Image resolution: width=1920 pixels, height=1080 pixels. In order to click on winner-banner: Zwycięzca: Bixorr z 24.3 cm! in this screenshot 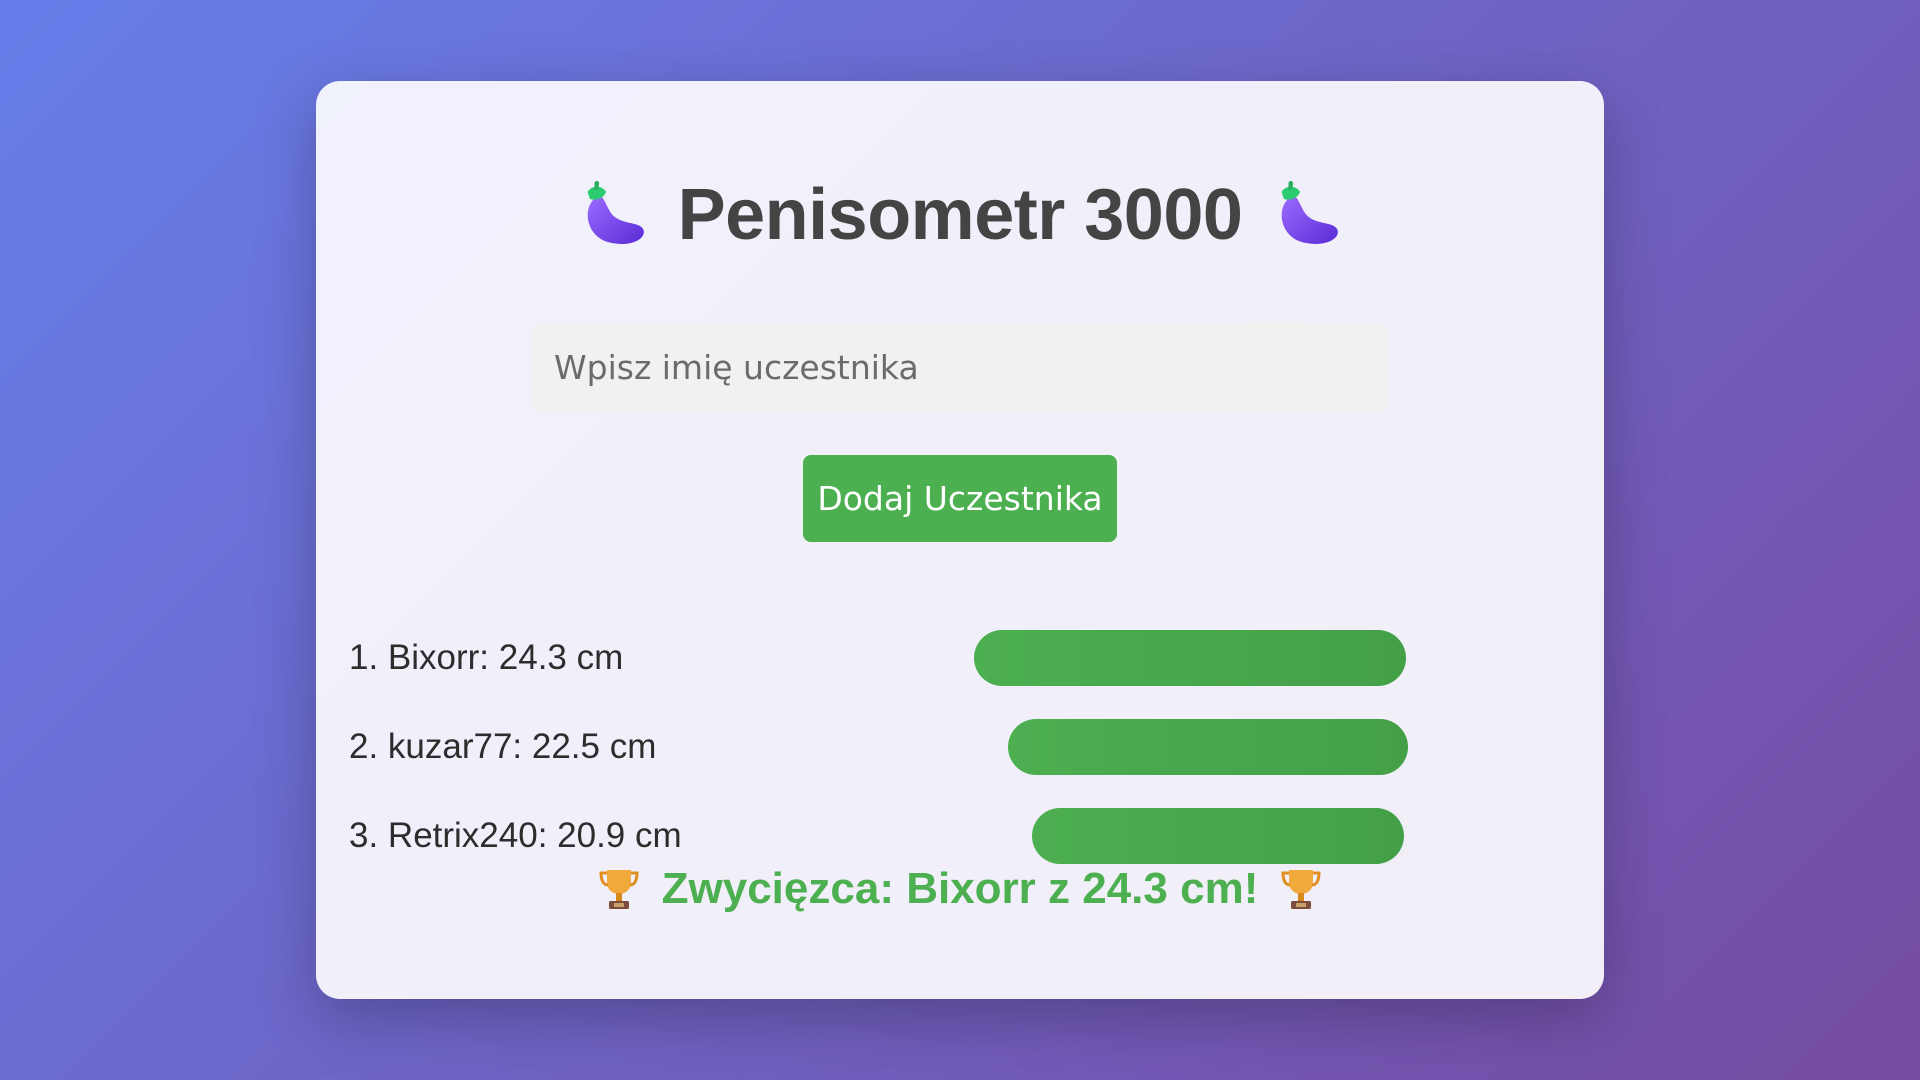, I will do `click(960, 889)`.